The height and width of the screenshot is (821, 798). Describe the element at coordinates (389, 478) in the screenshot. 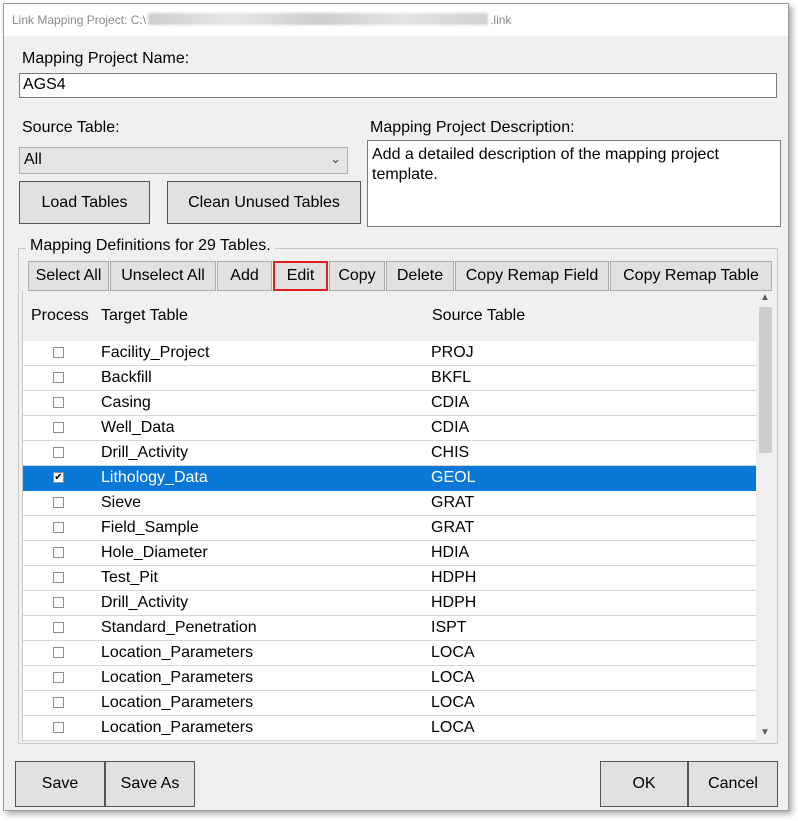

I see `table-row: ✔ Lithology_Data GEOL` at that location.